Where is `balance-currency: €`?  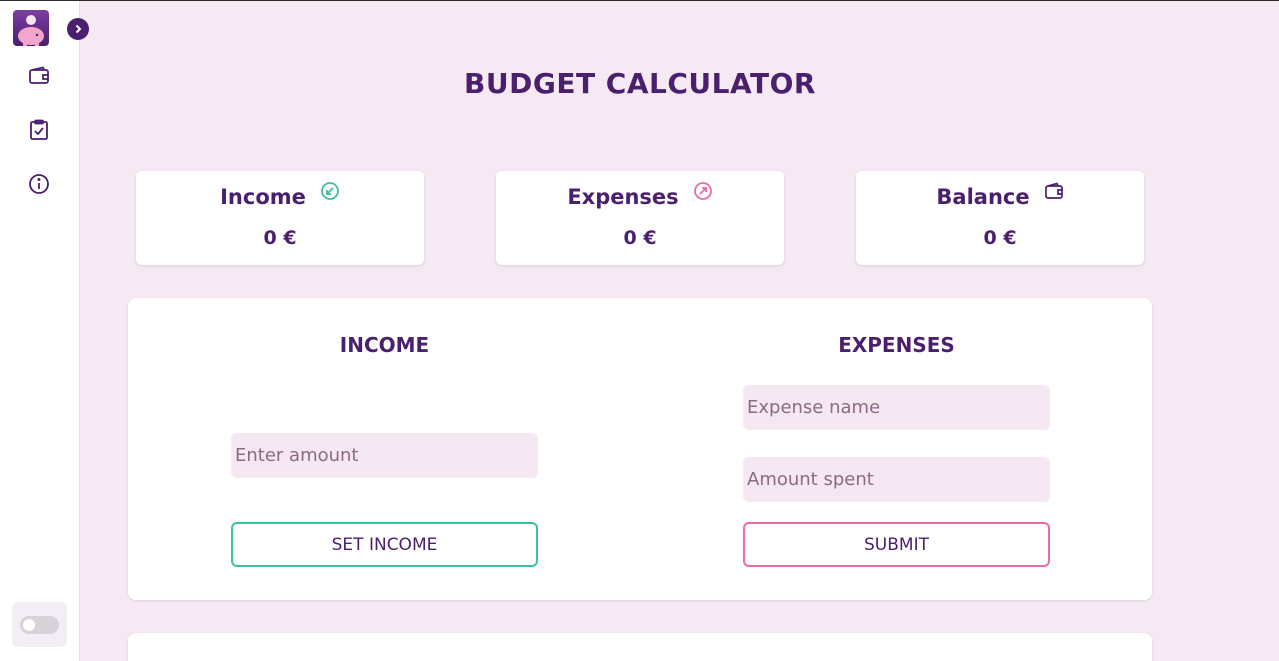
balance-currency: € is located at coordinates (1010, 238).